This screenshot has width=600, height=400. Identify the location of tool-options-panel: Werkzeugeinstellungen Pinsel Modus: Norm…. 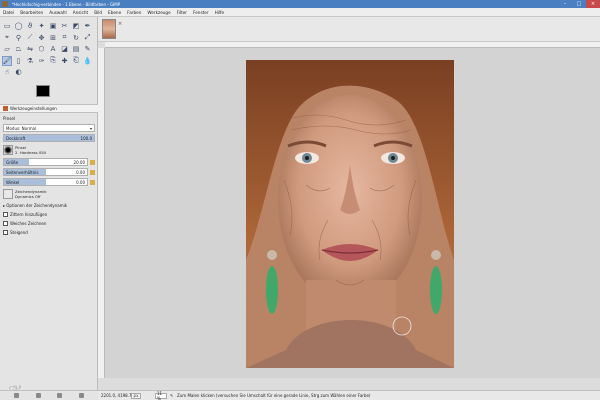
(49, 171).